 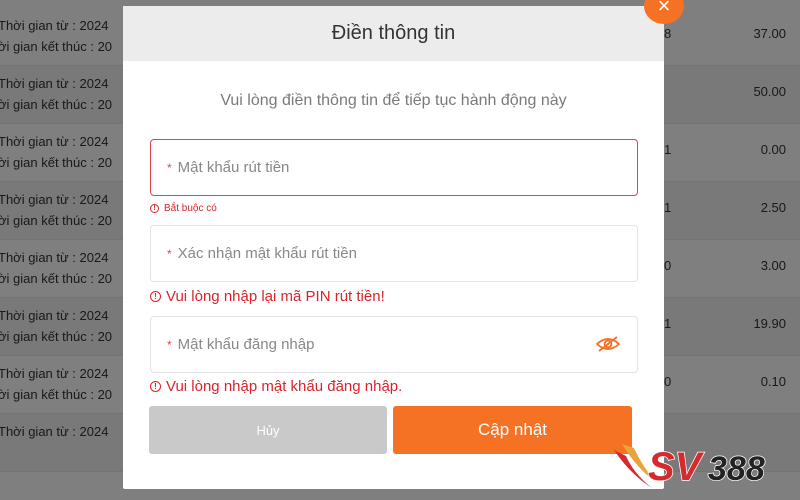 What do you see at coordinates (736, 469) in the screenshot?
I see `logo-number-text: 388` at bounding box center [736, 469].